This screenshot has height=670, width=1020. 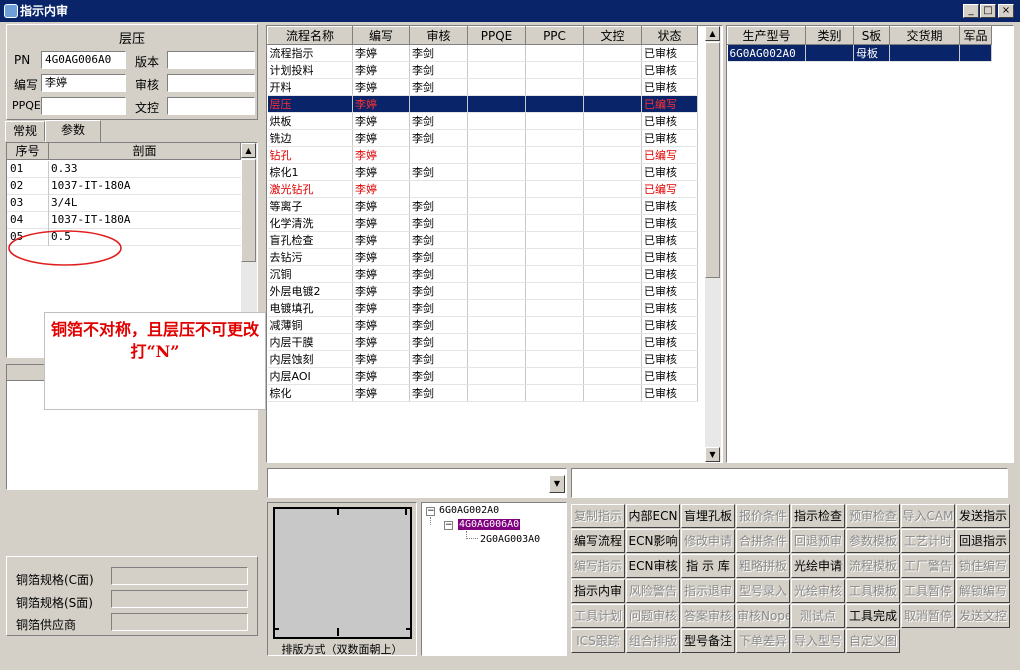 What do you see at coordinates (829, 35) in the screenshot?
I see `product-header: 类别` at bounding box center [829, 35].